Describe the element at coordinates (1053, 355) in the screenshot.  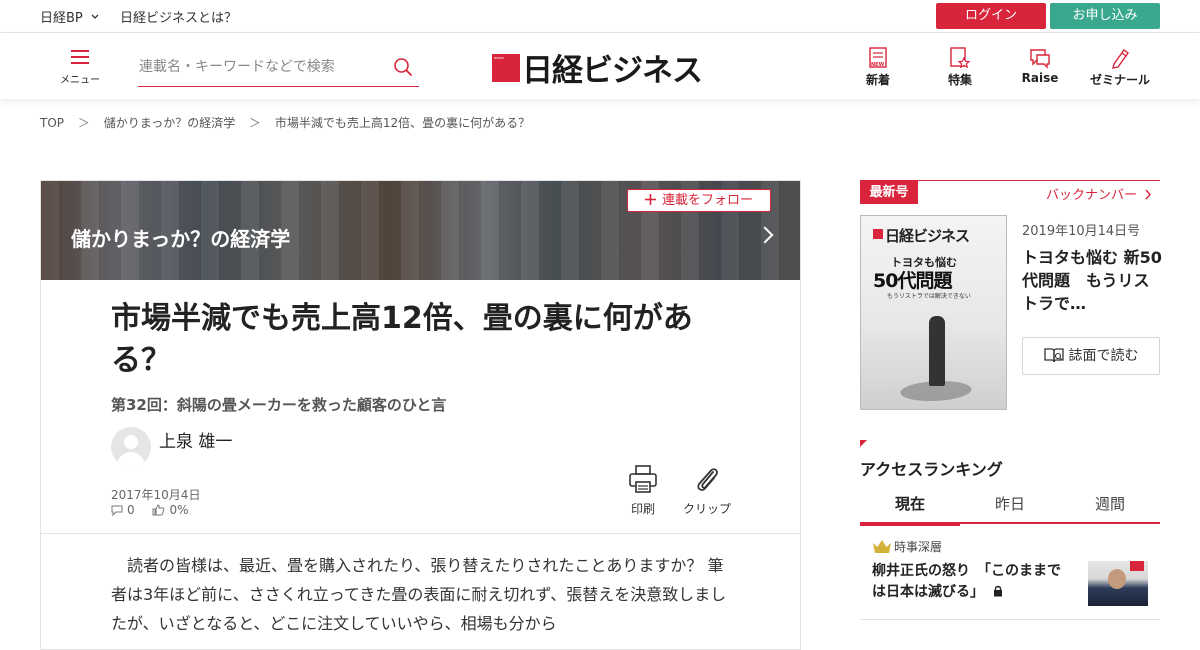
I see `book-icon` at that location.